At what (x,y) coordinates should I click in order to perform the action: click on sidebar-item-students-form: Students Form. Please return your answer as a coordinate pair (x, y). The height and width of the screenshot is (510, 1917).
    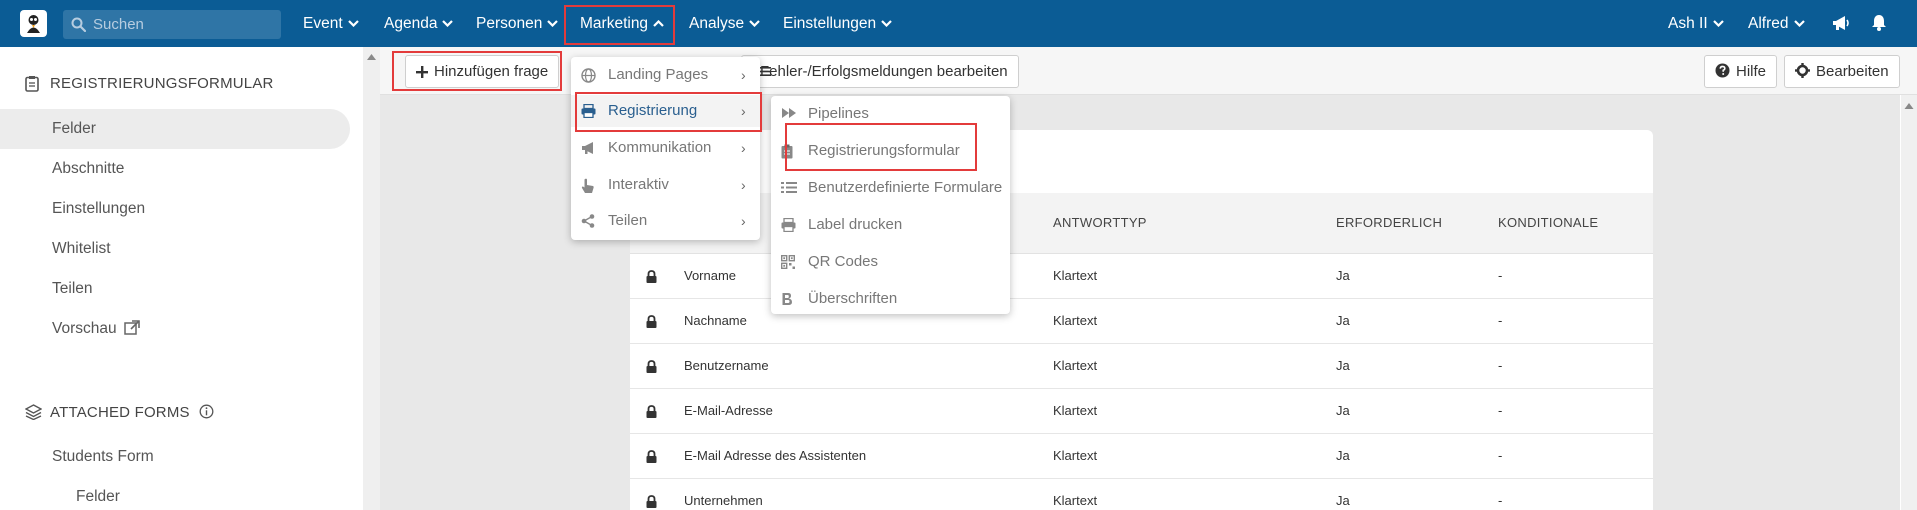
    Looking at the image, I should click on (175, 457).